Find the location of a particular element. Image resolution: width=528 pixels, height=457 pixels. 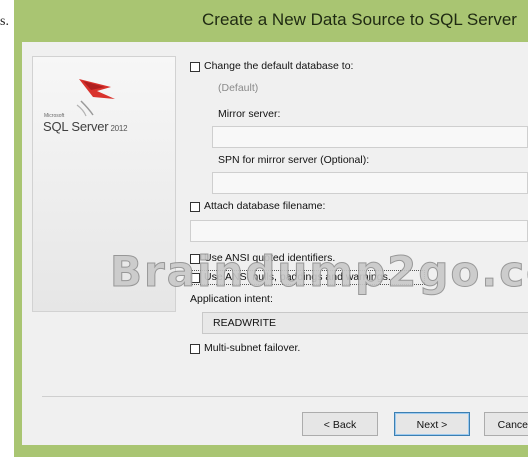

spn-mirror-input is located at coordinates (370, 183).